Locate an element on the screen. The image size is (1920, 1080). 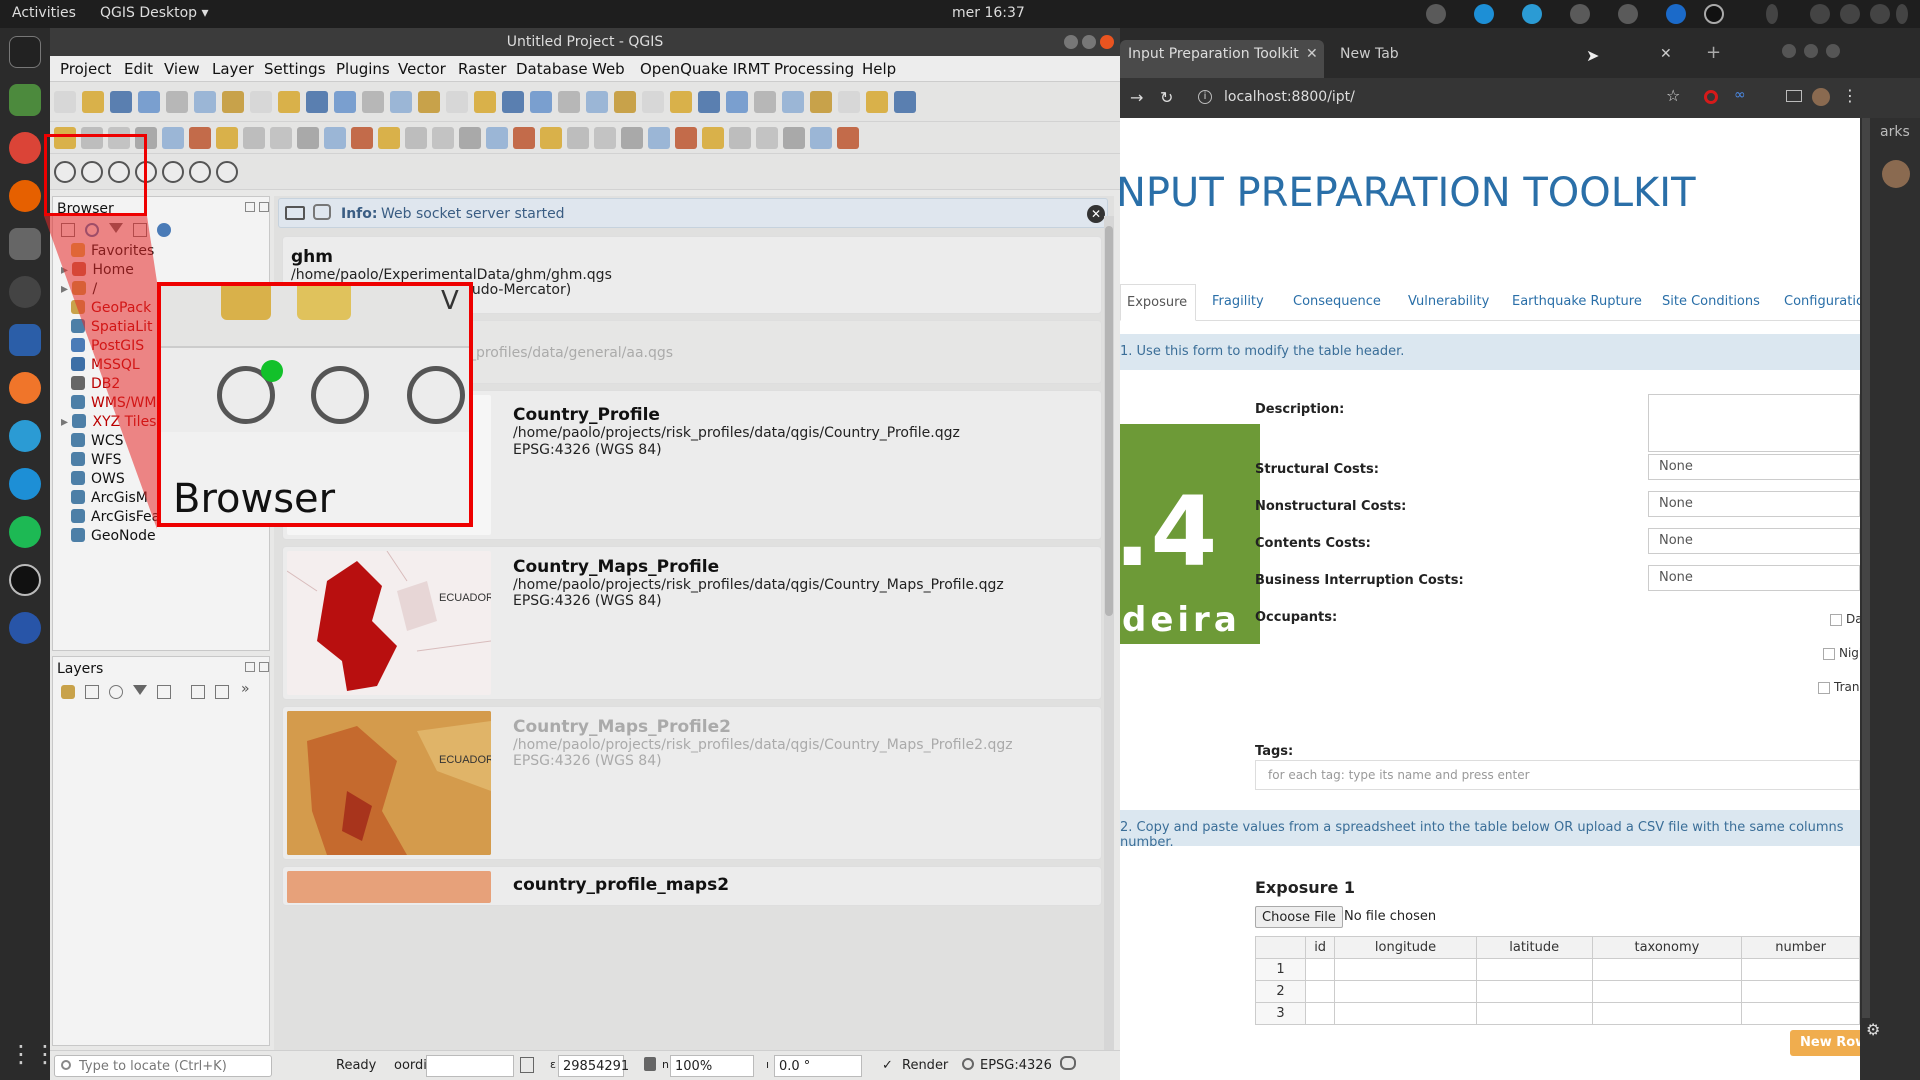
menu-web: Web is located at coordinates (608, 69).